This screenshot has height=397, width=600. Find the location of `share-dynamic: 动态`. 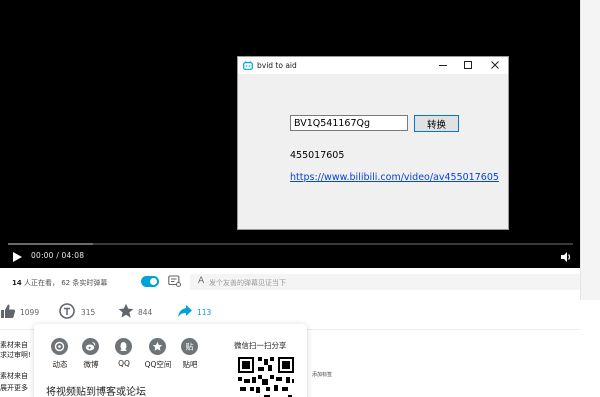

share-dynamic: 动态 is located at coordinates (60, 355).